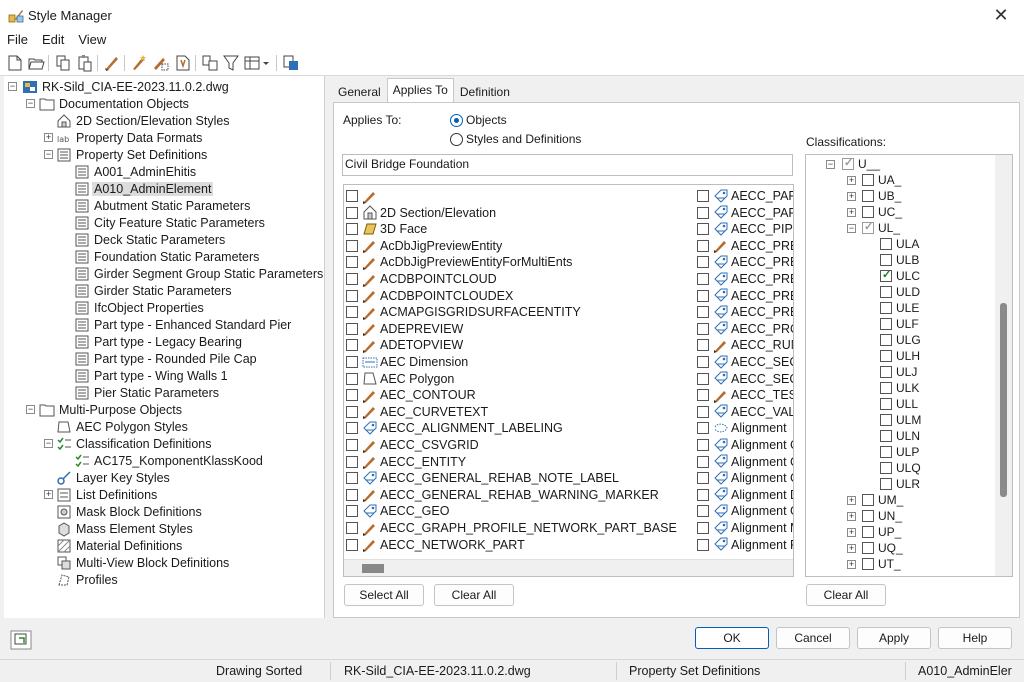  I want to click on new-style-icon, so click(139, 63).